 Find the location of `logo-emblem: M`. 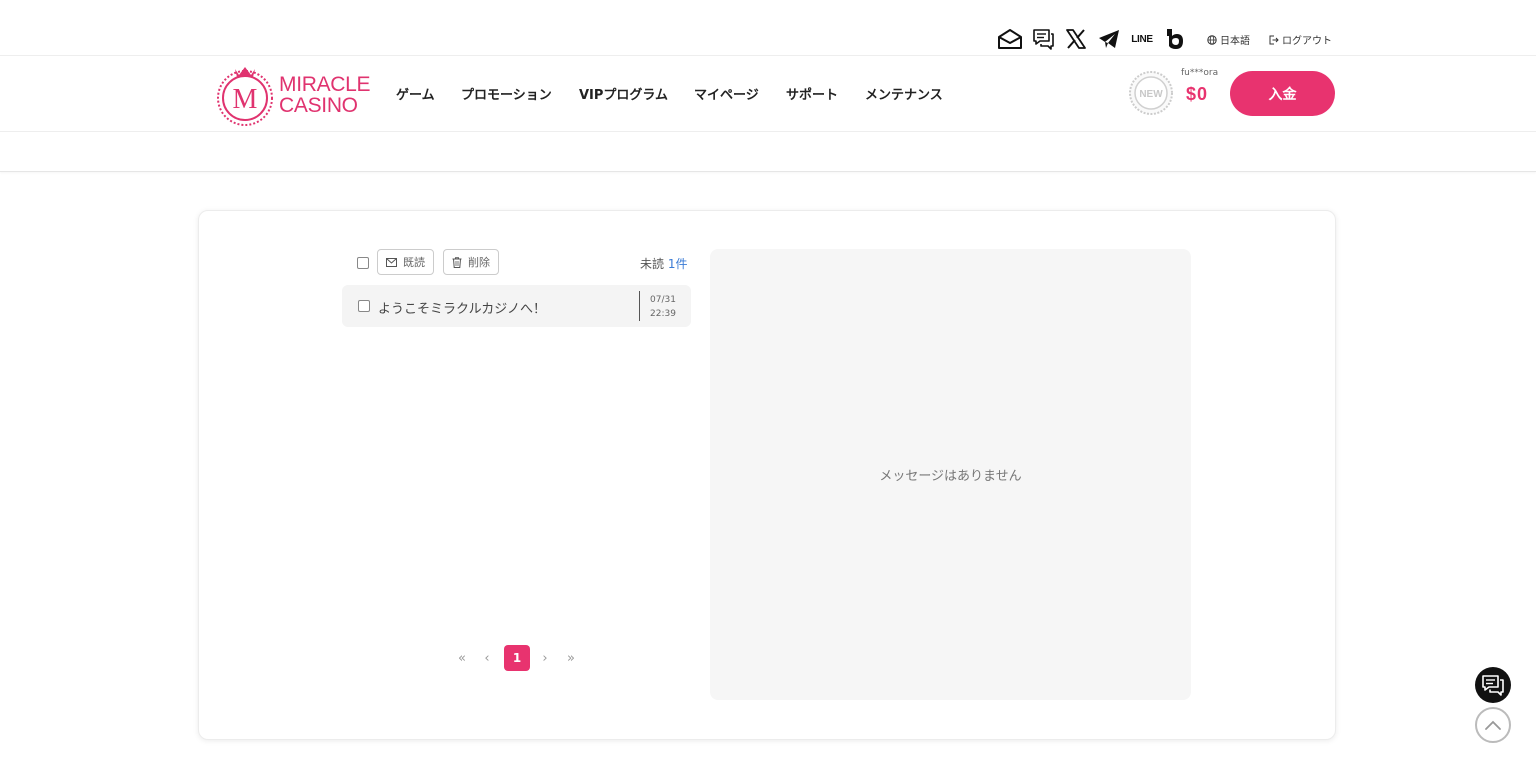

logo-emblem: M is located at coordinates (245, 96).